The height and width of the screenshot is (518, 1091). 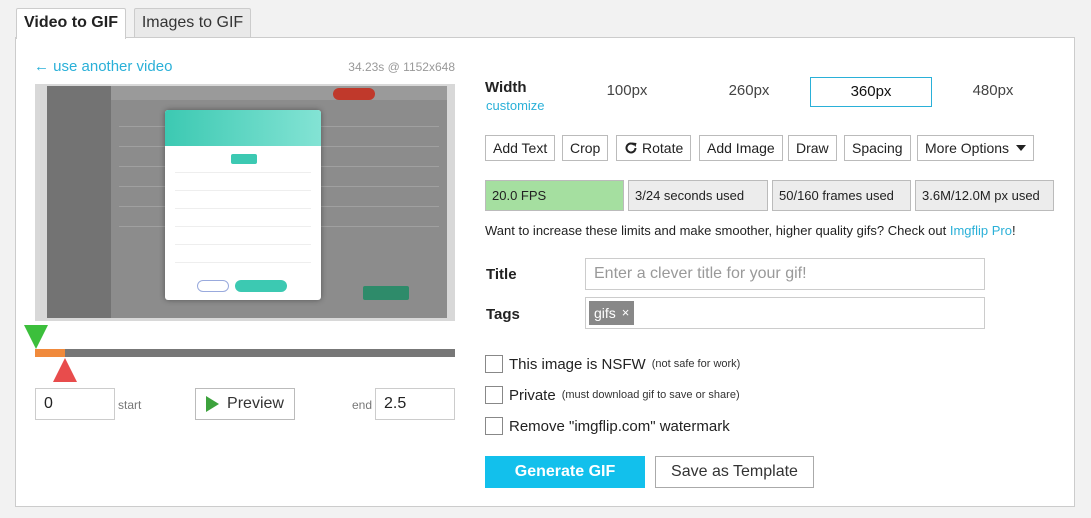 I want to click on start-time-input, so click(x=75, y=404).